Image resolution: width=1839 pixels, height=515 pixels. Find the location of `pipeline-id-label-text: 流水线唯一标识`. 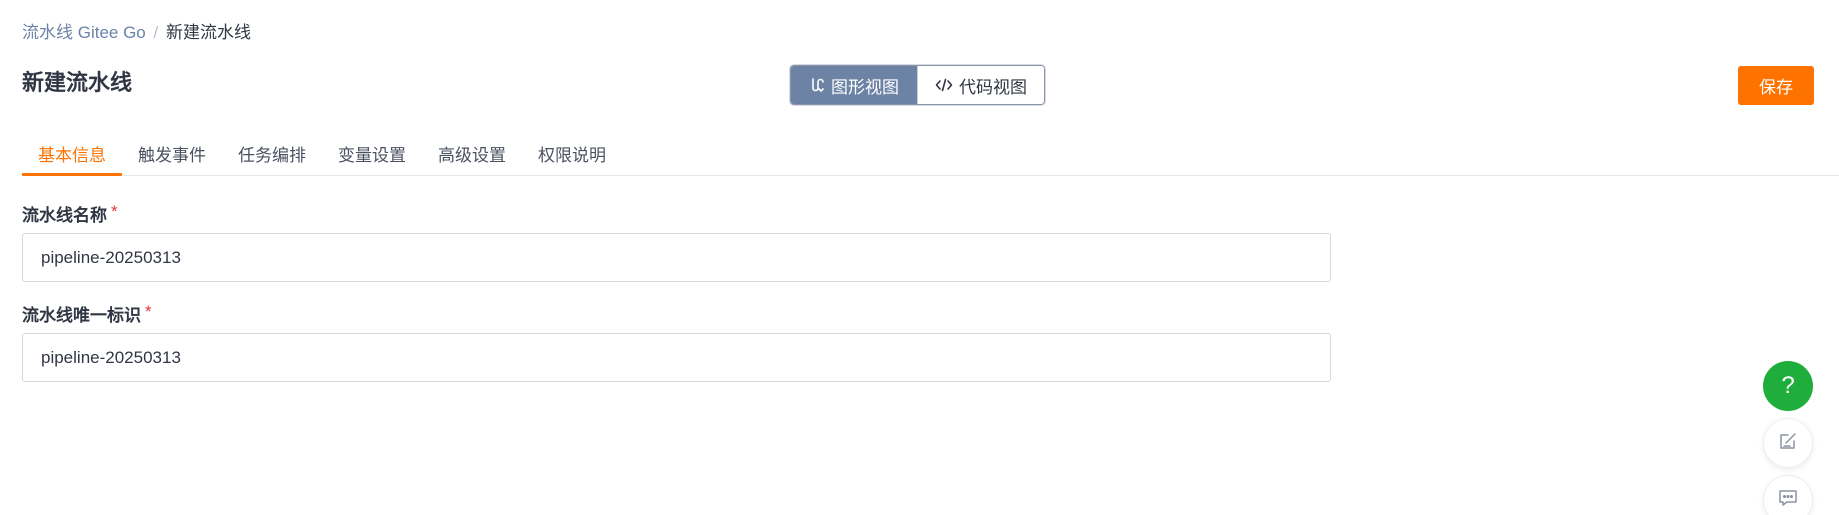

pipeline-id-label-text: 流水线唯一标识 is located at coordinates (81, 315).